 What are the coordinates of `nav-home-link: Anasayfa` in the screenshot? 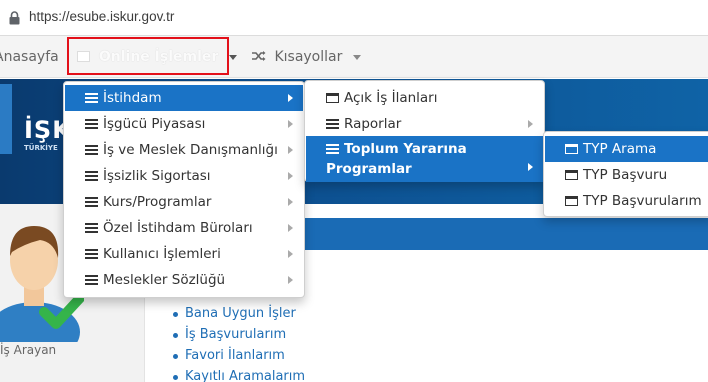 It's located at (29, 57).